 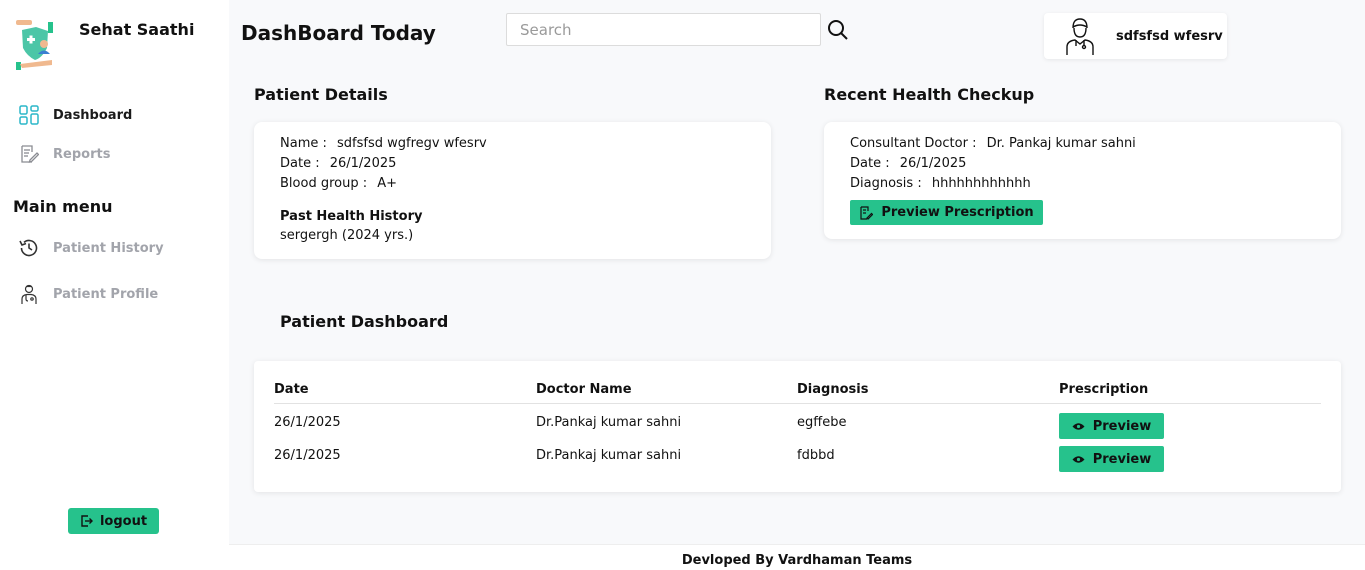 I want to click on blood-group: A+, so click(x=387, y=183).